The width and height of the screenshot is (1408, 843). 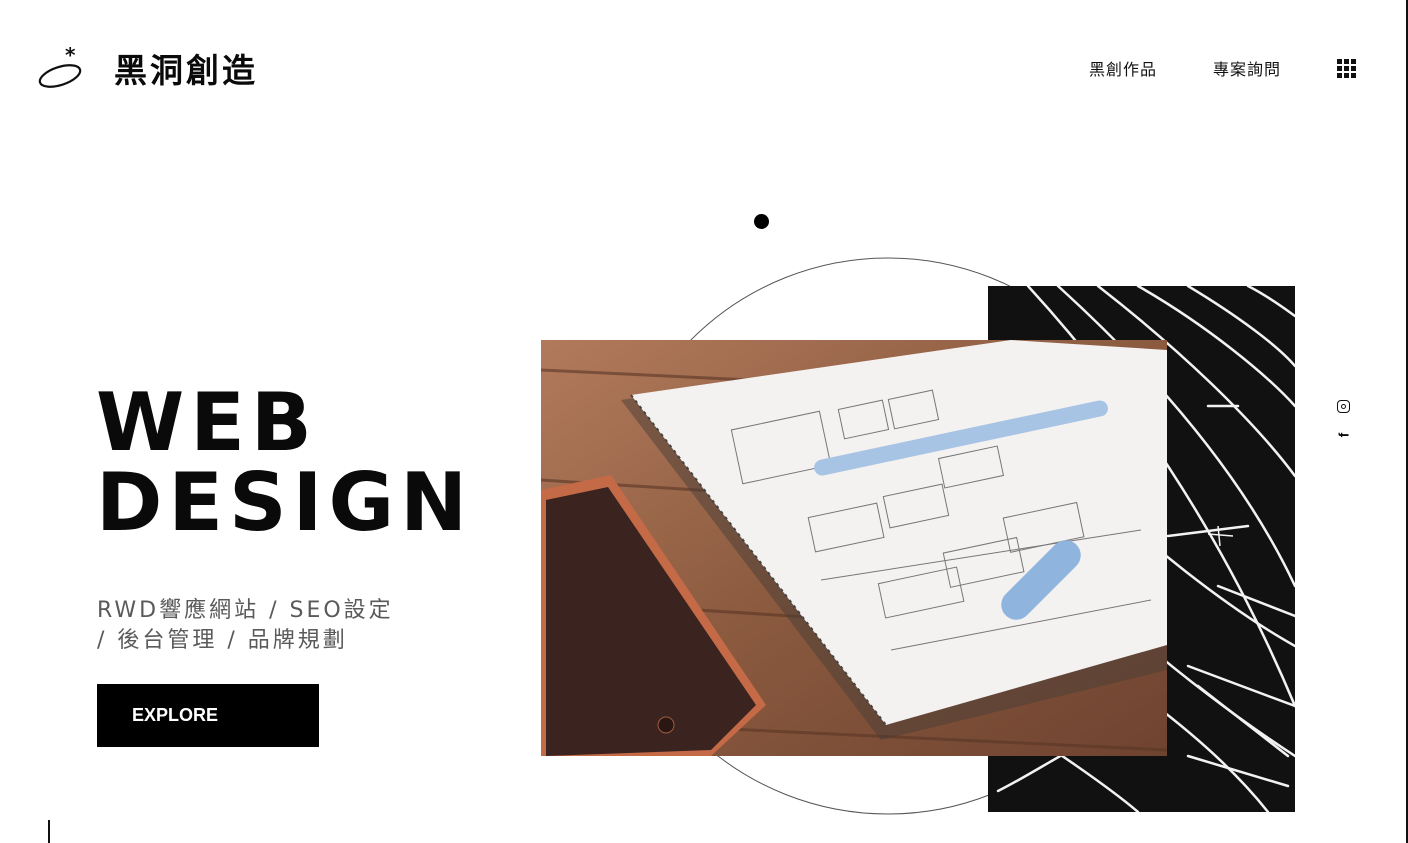 I want to click on scroll-indicator, so click(x=49, y=831).